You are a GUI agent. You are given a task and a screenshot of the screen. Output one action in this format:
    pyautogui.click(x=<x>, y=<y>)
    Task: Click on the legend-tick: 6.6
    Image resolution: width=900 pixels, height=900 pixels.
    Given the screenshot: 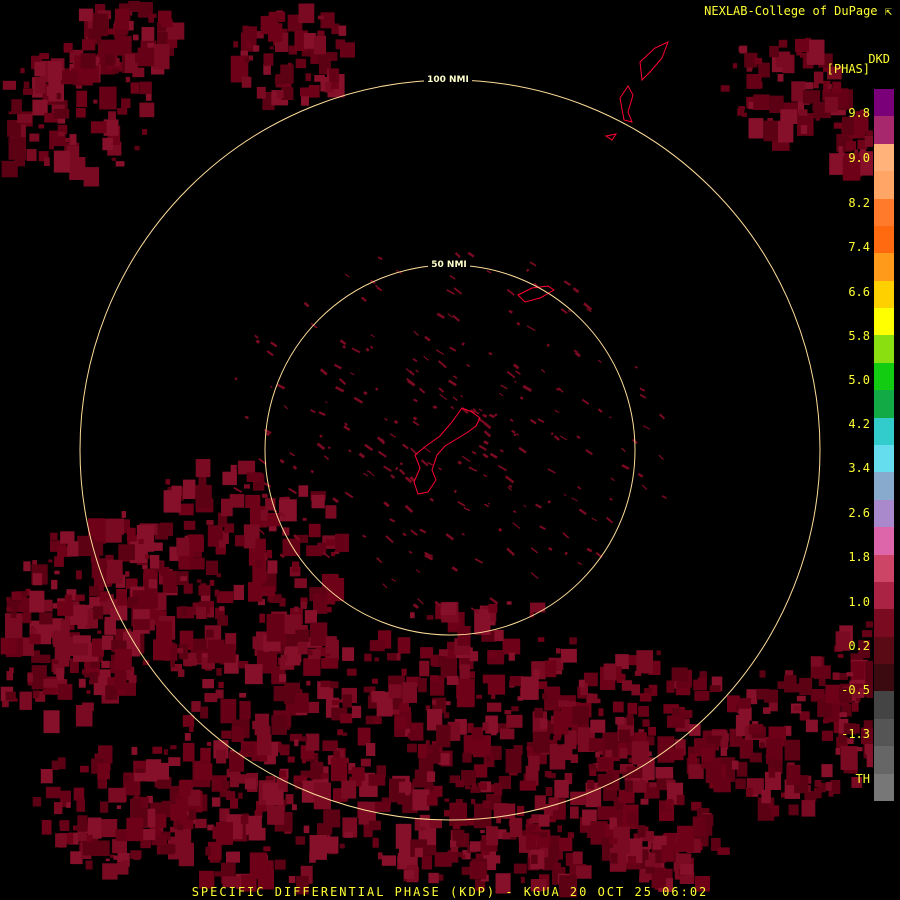 What is the action you would take?
    pyautogui.click(x=859, y=292)
    